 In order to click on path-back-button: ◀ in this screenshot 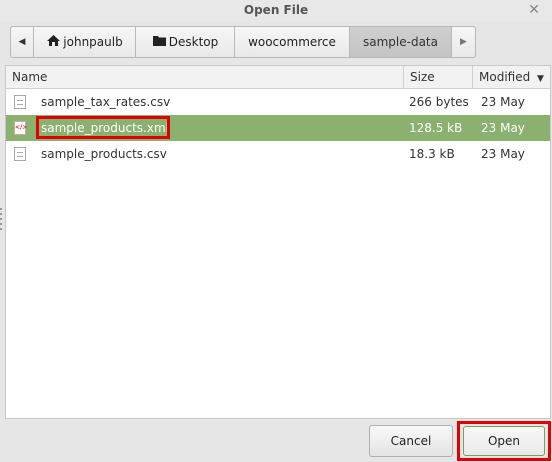, I will do `click(22, 42)`.